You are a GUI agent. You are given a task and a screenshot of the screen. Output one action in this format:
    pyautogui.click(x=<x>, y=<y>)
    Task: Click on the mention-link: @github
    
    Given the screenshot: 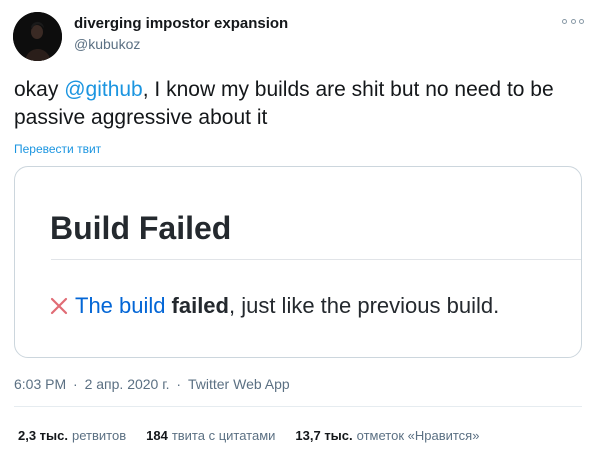 What is the action you would take?
    pyautogui.click(x=103, y=89)
    